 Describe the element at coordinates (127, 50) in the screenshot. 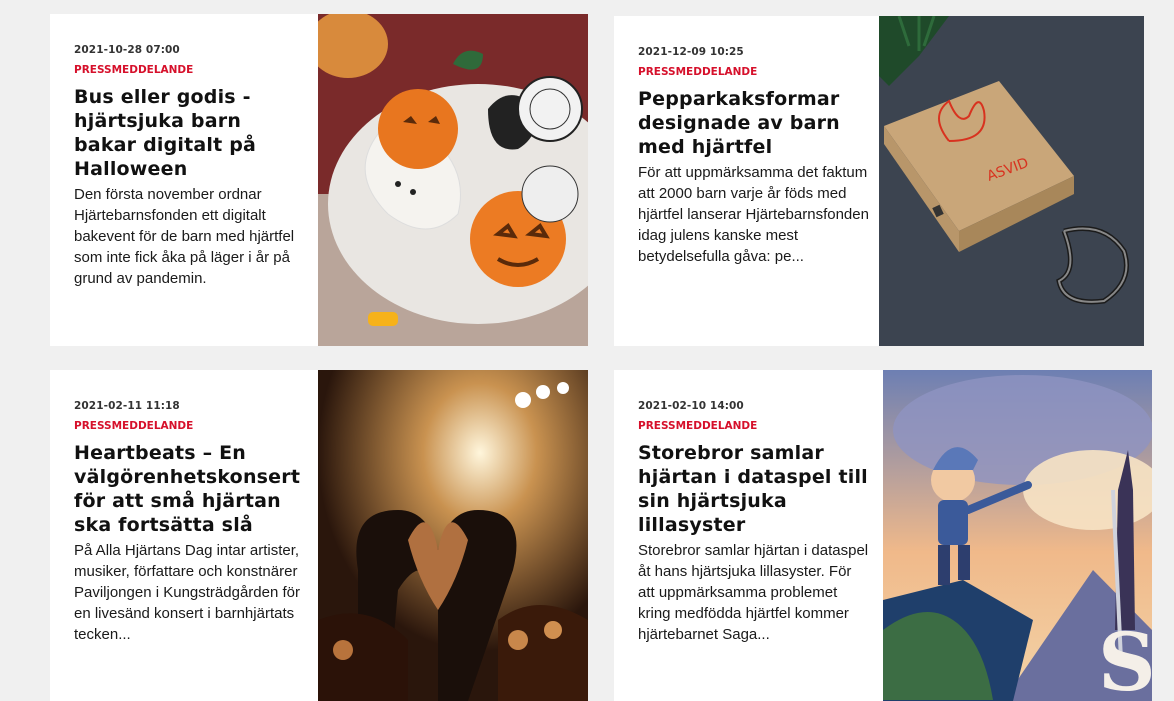

I see `news-date: 2021-10-28 07:00` at that location.